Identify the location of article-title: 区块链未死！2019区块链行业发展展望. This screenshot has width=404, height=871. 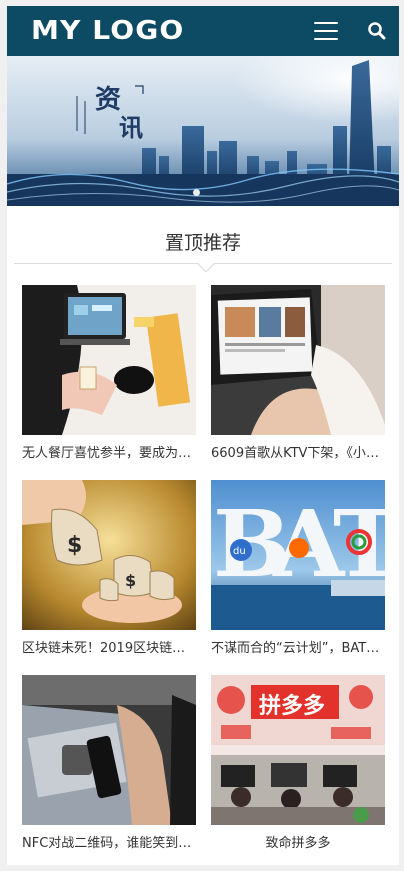
(109, 649).